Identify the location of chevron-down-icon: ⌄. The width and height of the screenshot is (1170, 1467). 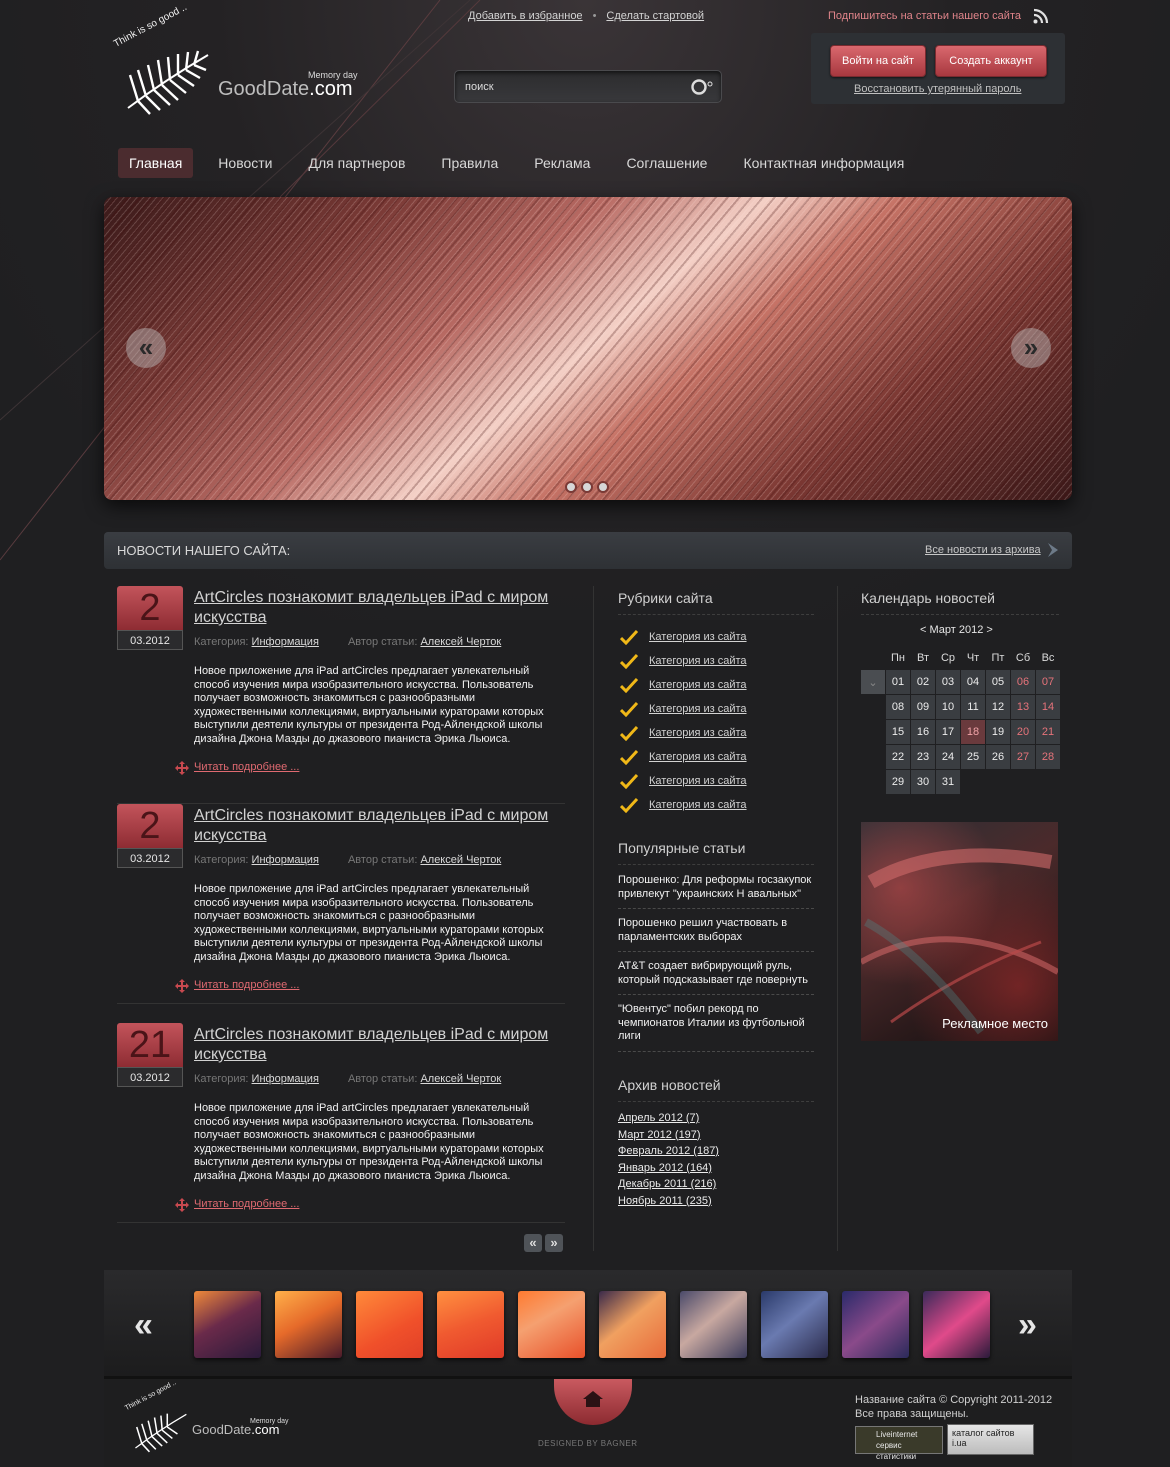
(873, 682).